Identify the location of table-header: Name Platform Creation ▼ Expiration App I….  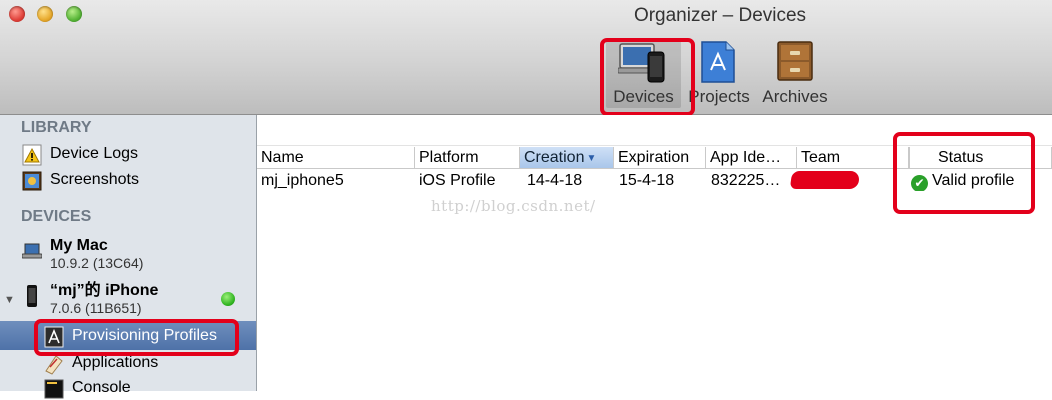
(654, 157).